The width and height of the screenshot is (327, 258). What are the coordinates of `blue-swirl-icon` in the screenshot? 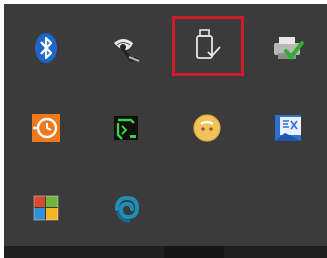 It's located at (126, 208).